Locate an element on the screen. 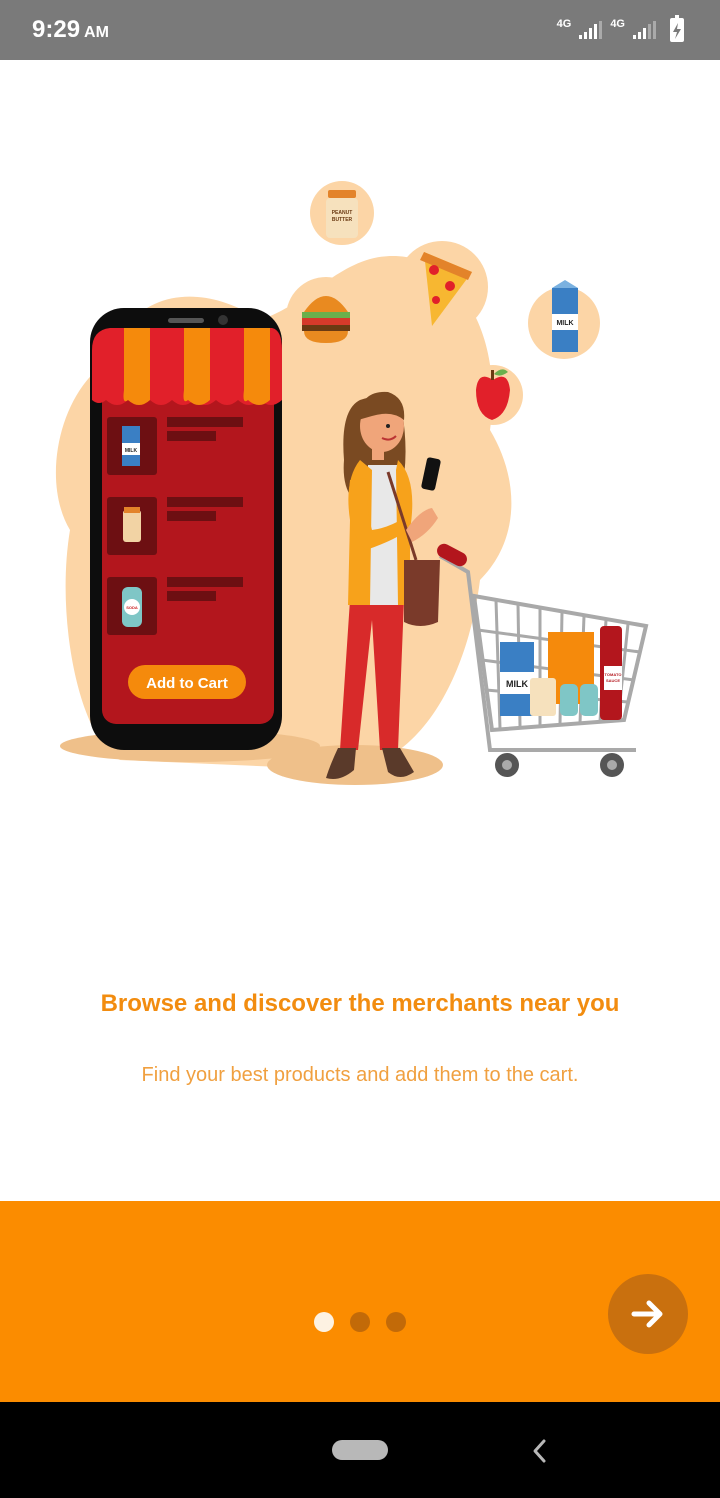 This screenshot has width=720, height=1498. phone-illustration: MILK SODA Add to Cart is located at coordinates (186, 529).